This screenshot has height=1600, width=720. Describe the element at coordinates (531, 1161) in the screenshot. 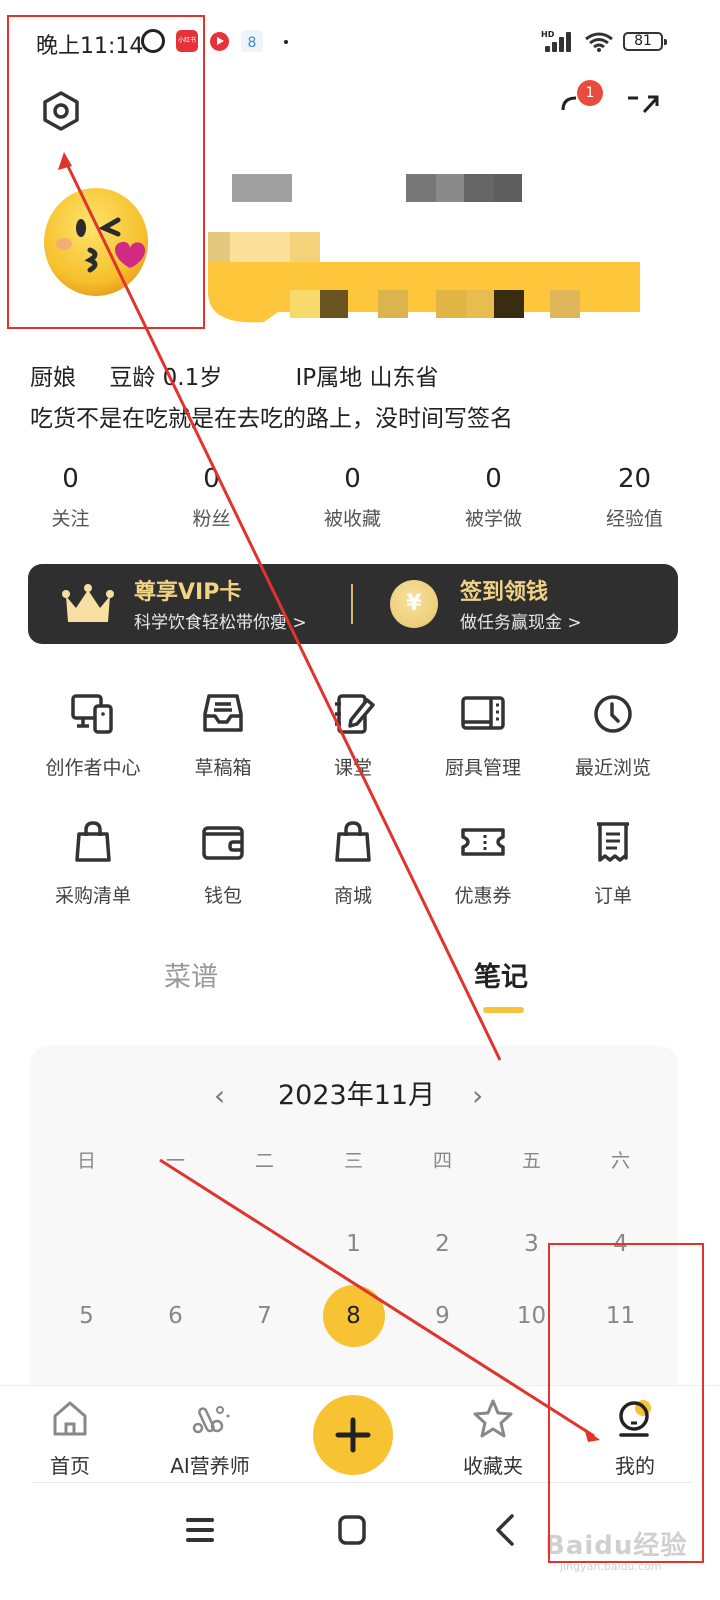

I see `weekday-label: 五` at that location.